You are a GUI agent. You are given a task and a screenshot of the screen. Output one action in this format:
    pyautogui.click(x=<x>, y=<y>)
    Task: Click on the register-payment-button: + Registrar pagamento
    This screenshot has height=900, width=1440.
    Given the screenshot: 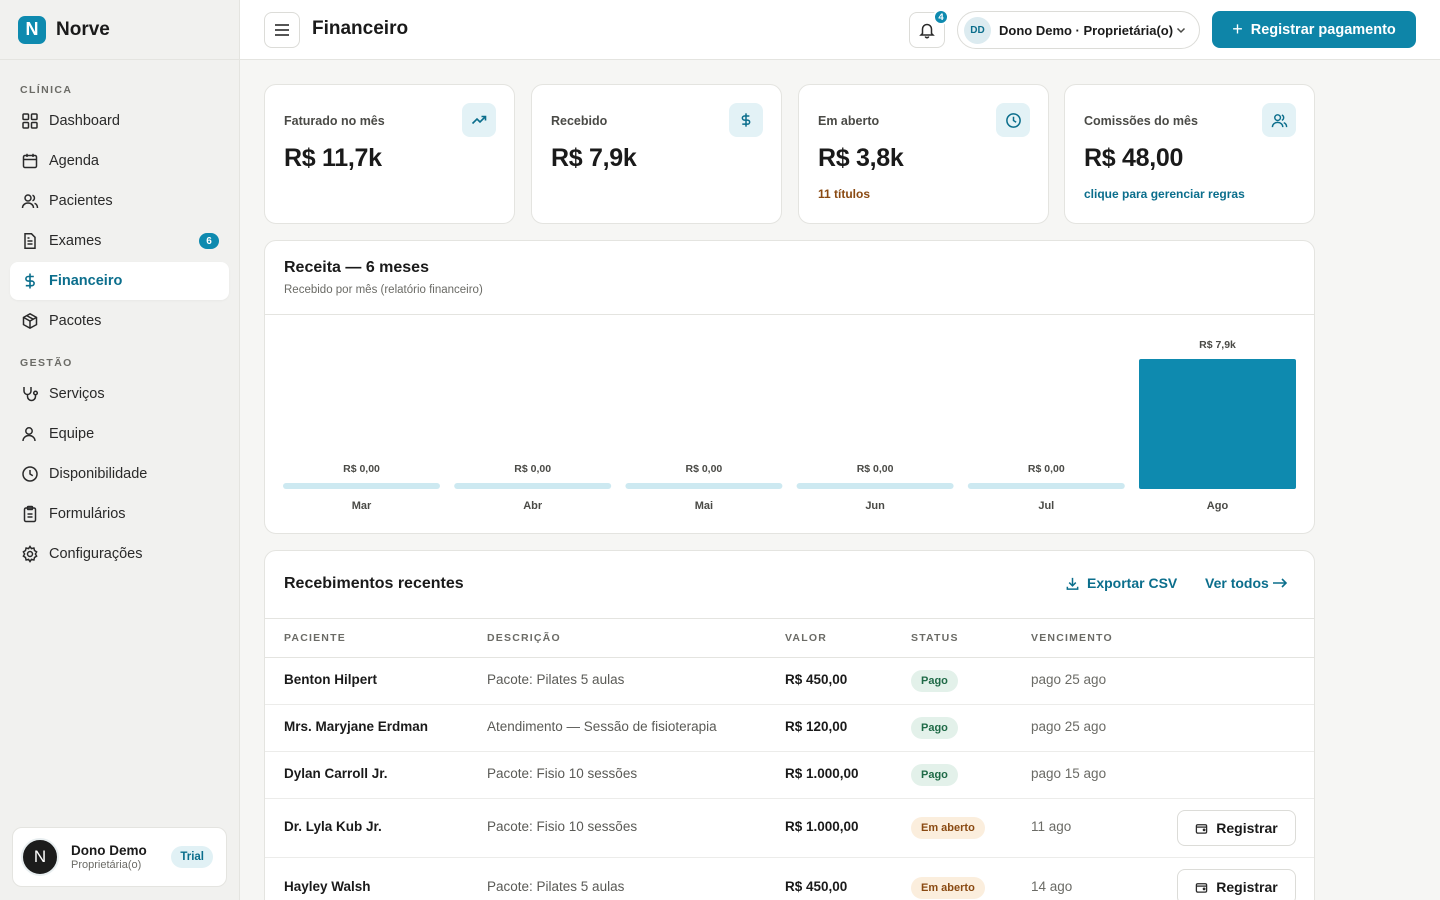 What is the action you would take?
    pyautogui.click(x=1314, y=29)
    